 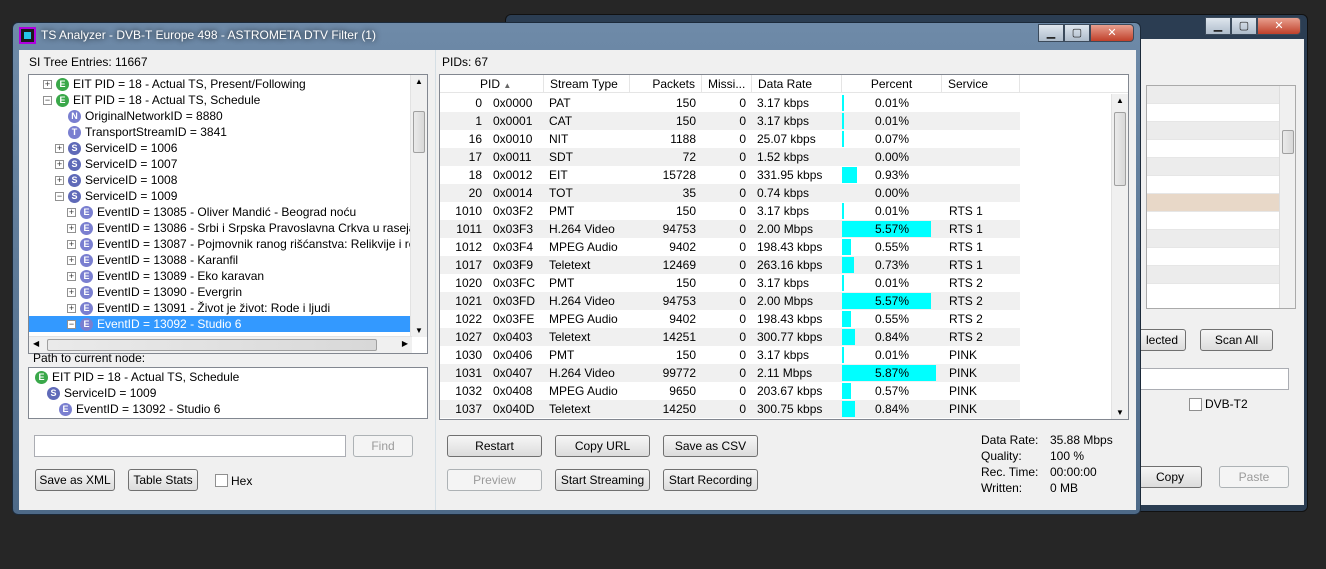 I want to click on restart-button: Restart, so click(x=494, y=446).